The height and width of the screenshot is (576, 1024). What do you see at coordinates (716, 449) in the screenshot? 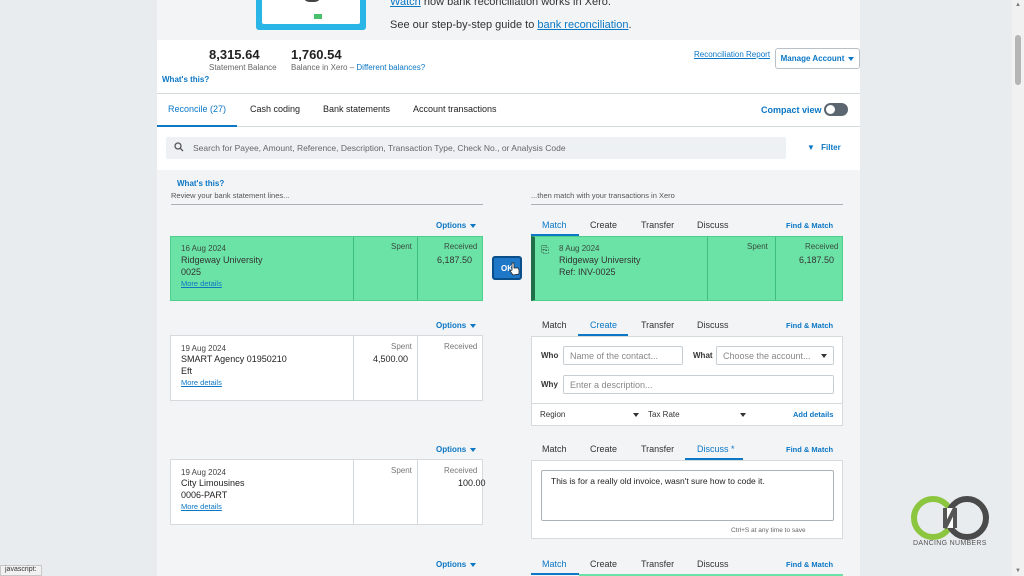
I see `tab-discuss: Discuss *` at bounding box center [716, 449].